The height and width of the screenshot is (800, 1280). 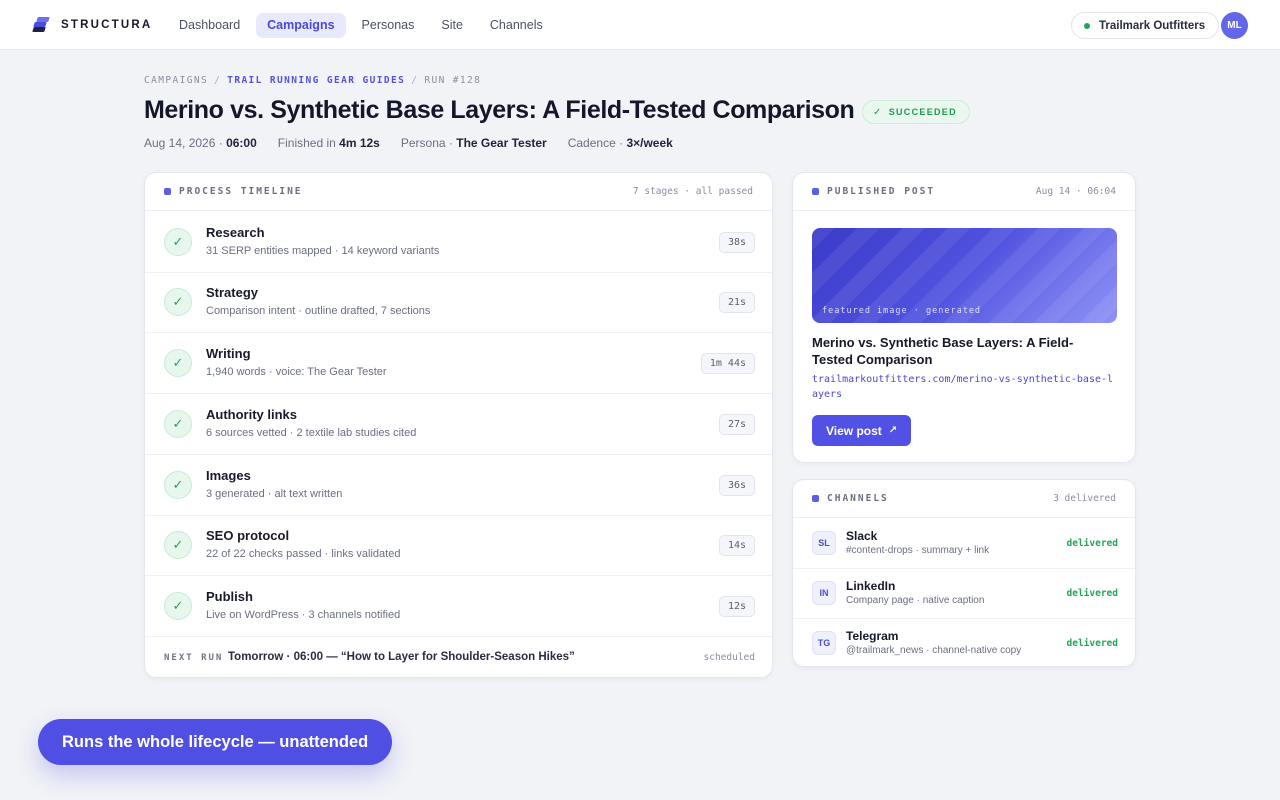 I want to click on online-status-dot, so click(x=1087, y=25).